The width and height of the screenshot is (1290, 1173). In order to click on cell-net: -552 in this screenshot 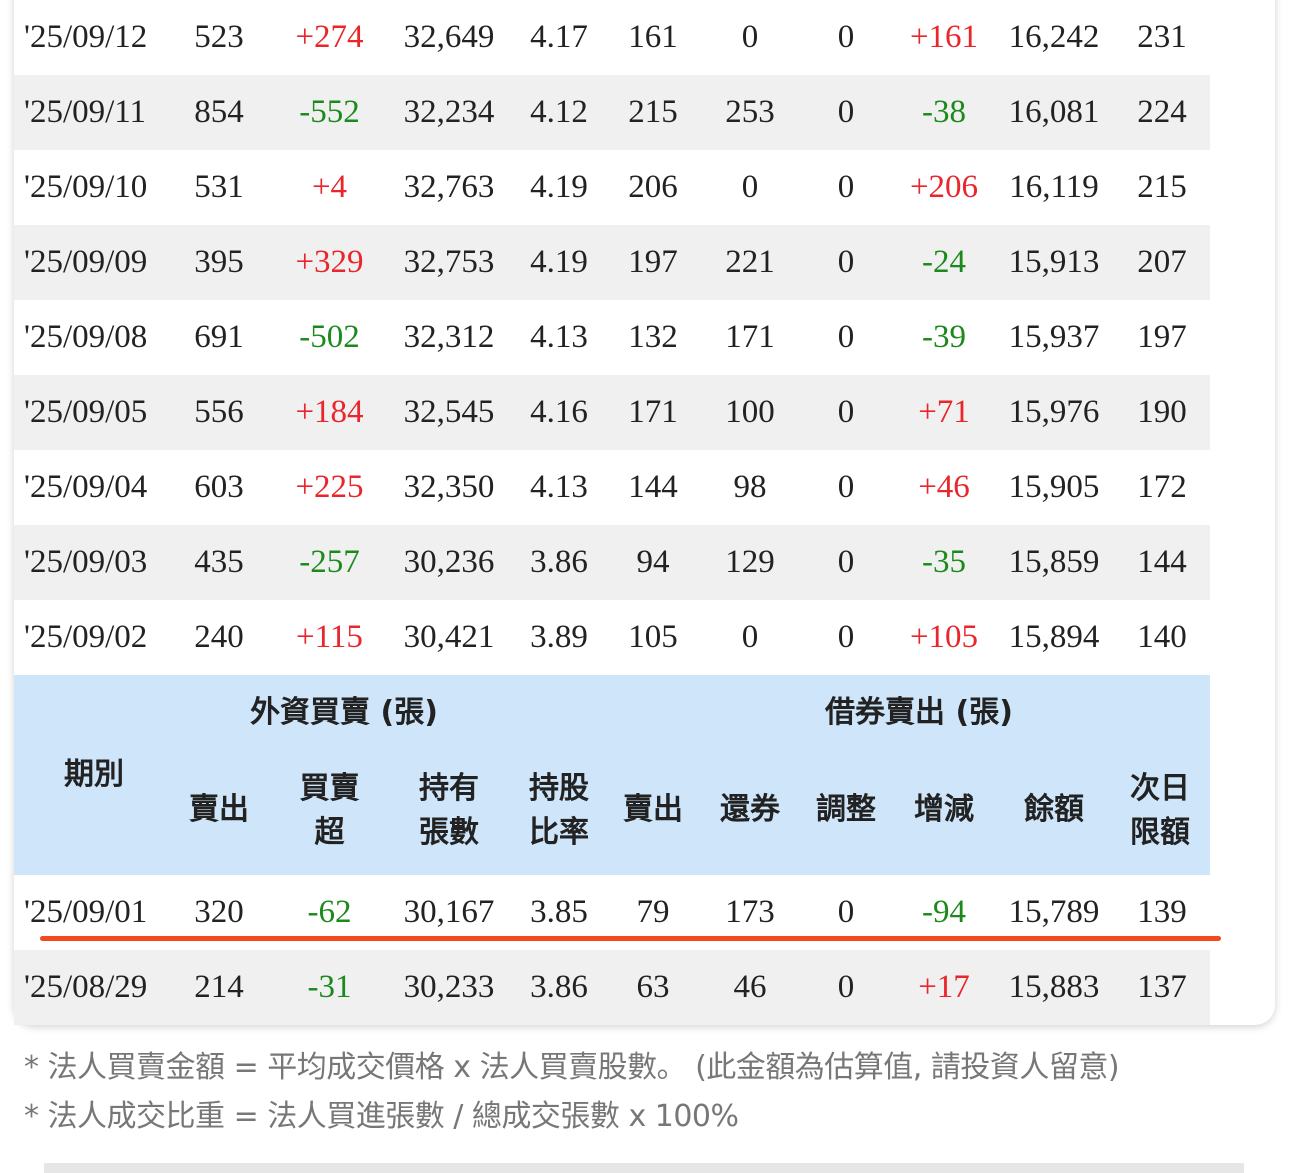, I will do `click(329, 112)`.